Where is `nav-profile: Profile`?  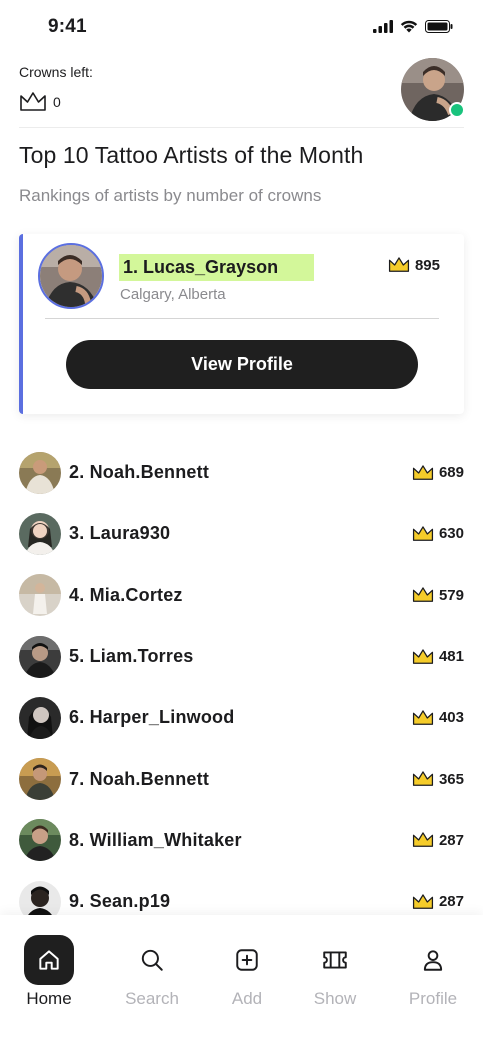 nav-profile: Profile is located at coordinates (433, 972).